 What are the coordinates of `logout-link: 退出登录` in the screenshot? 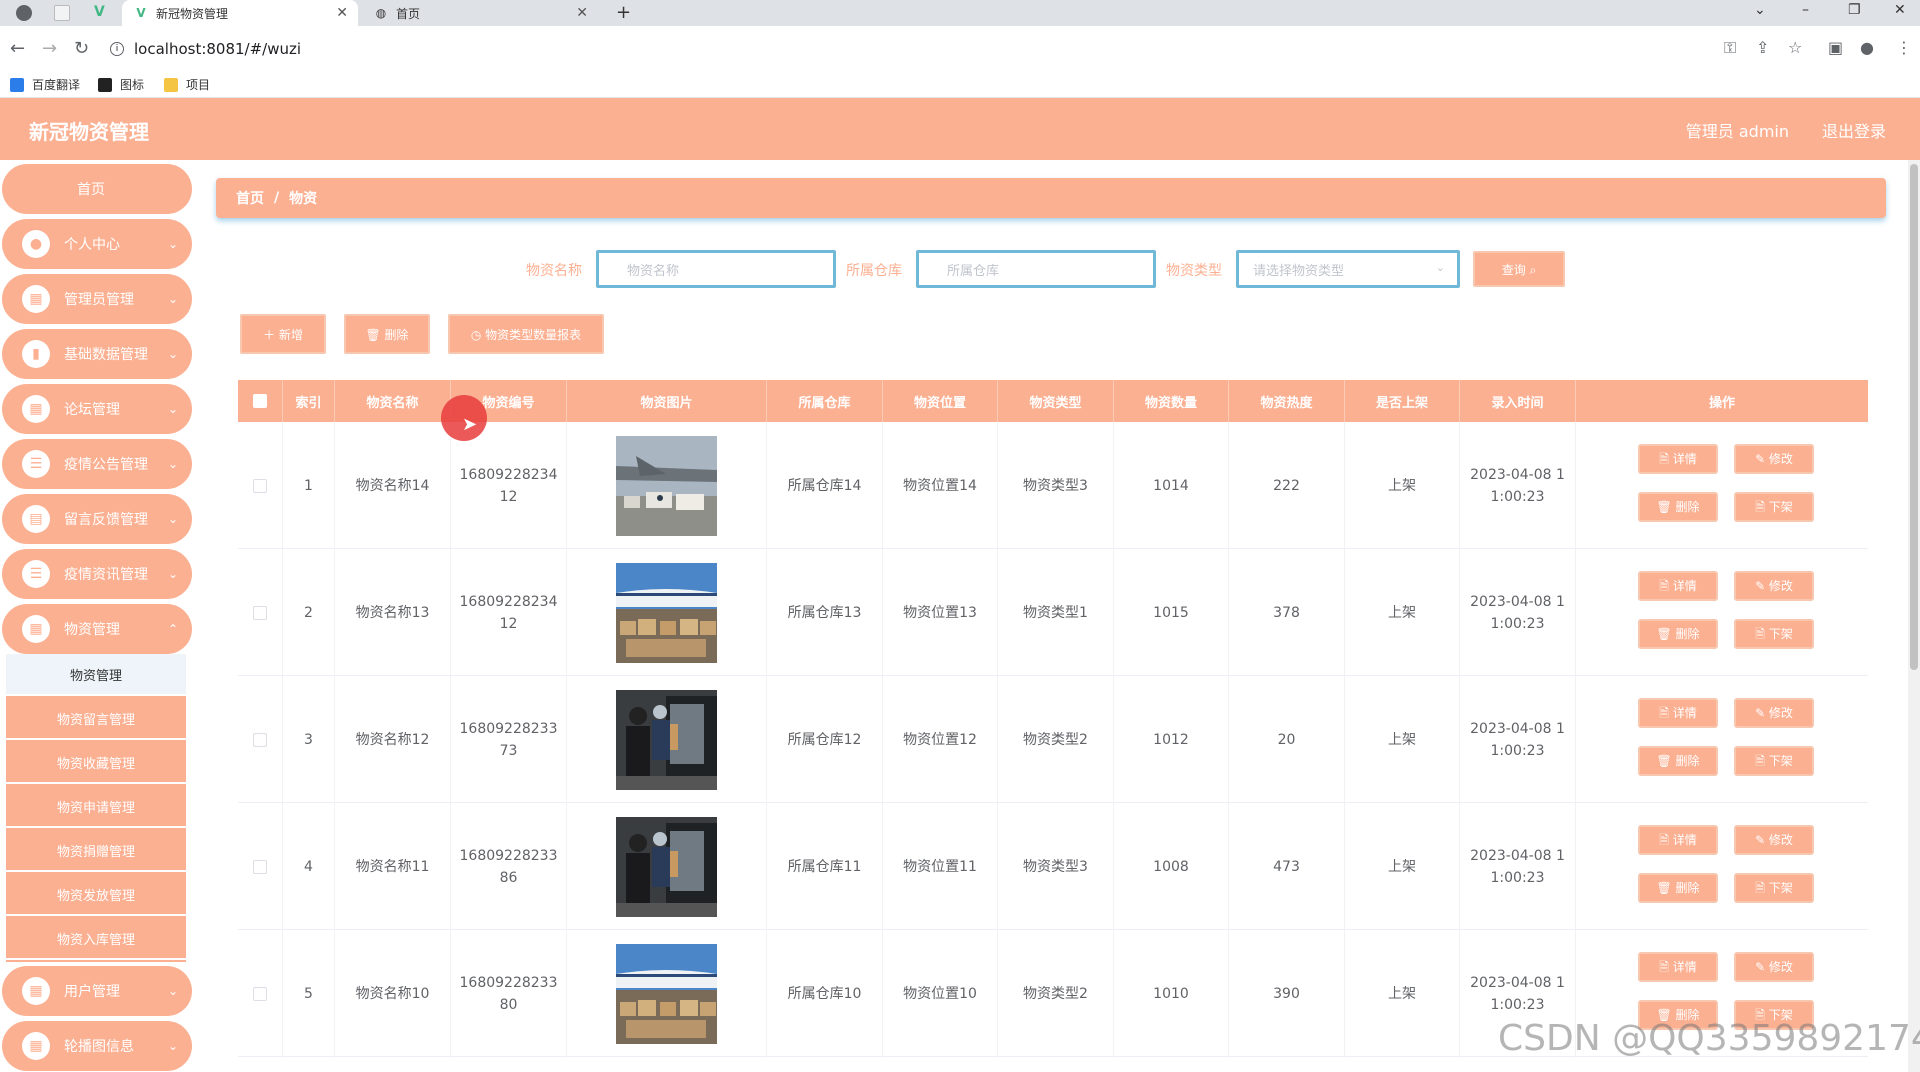 It's located at (1854, 130).